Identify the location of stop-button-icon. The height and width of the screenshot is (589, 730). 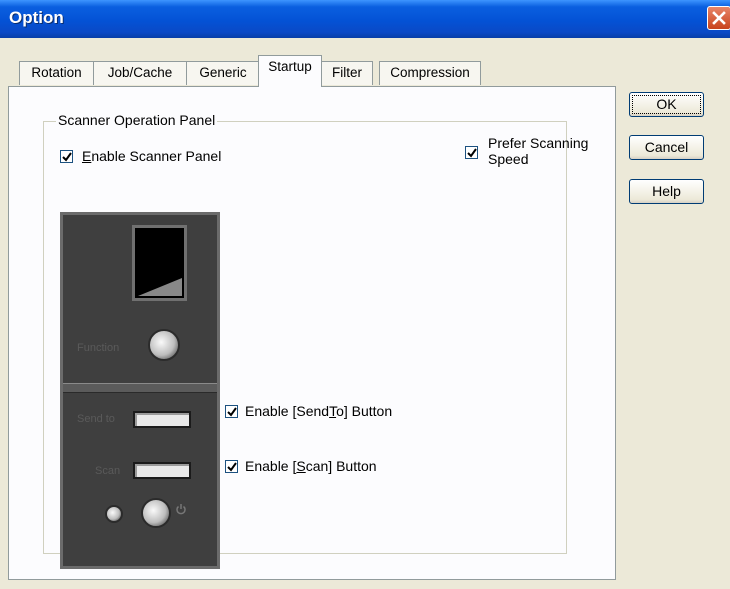
(114, 514).